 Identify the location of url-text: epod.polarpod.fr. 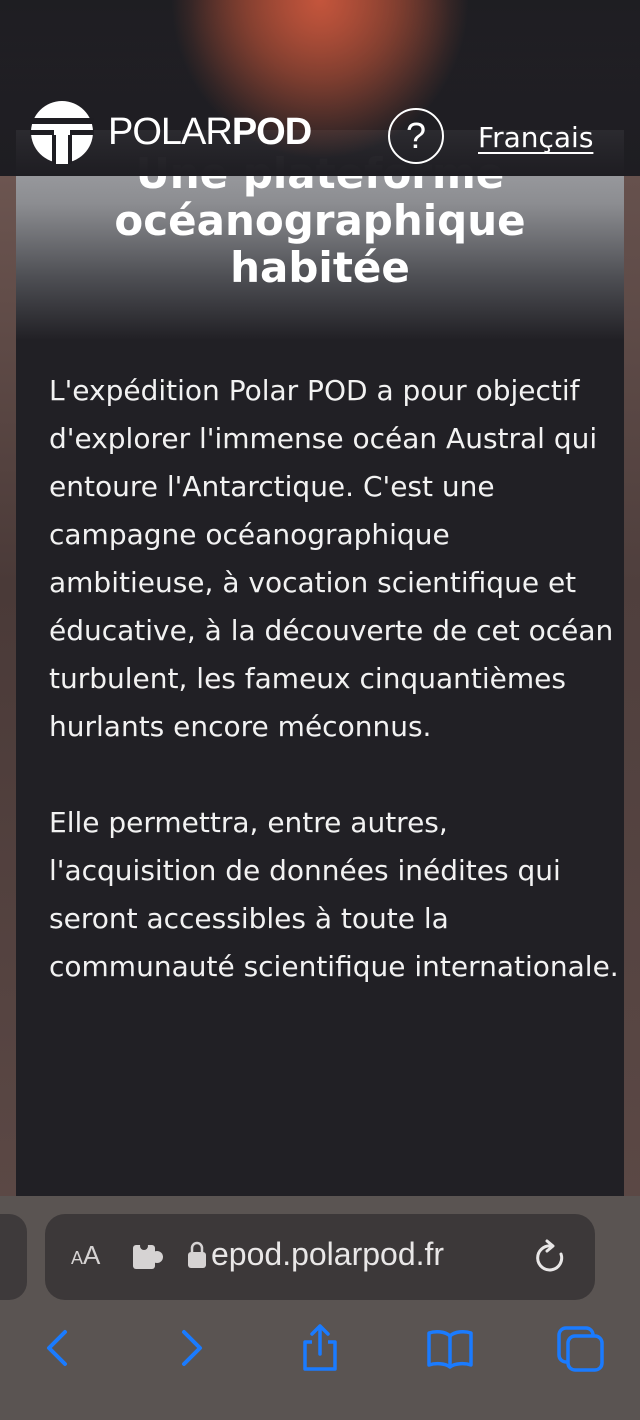
(327, 1254).